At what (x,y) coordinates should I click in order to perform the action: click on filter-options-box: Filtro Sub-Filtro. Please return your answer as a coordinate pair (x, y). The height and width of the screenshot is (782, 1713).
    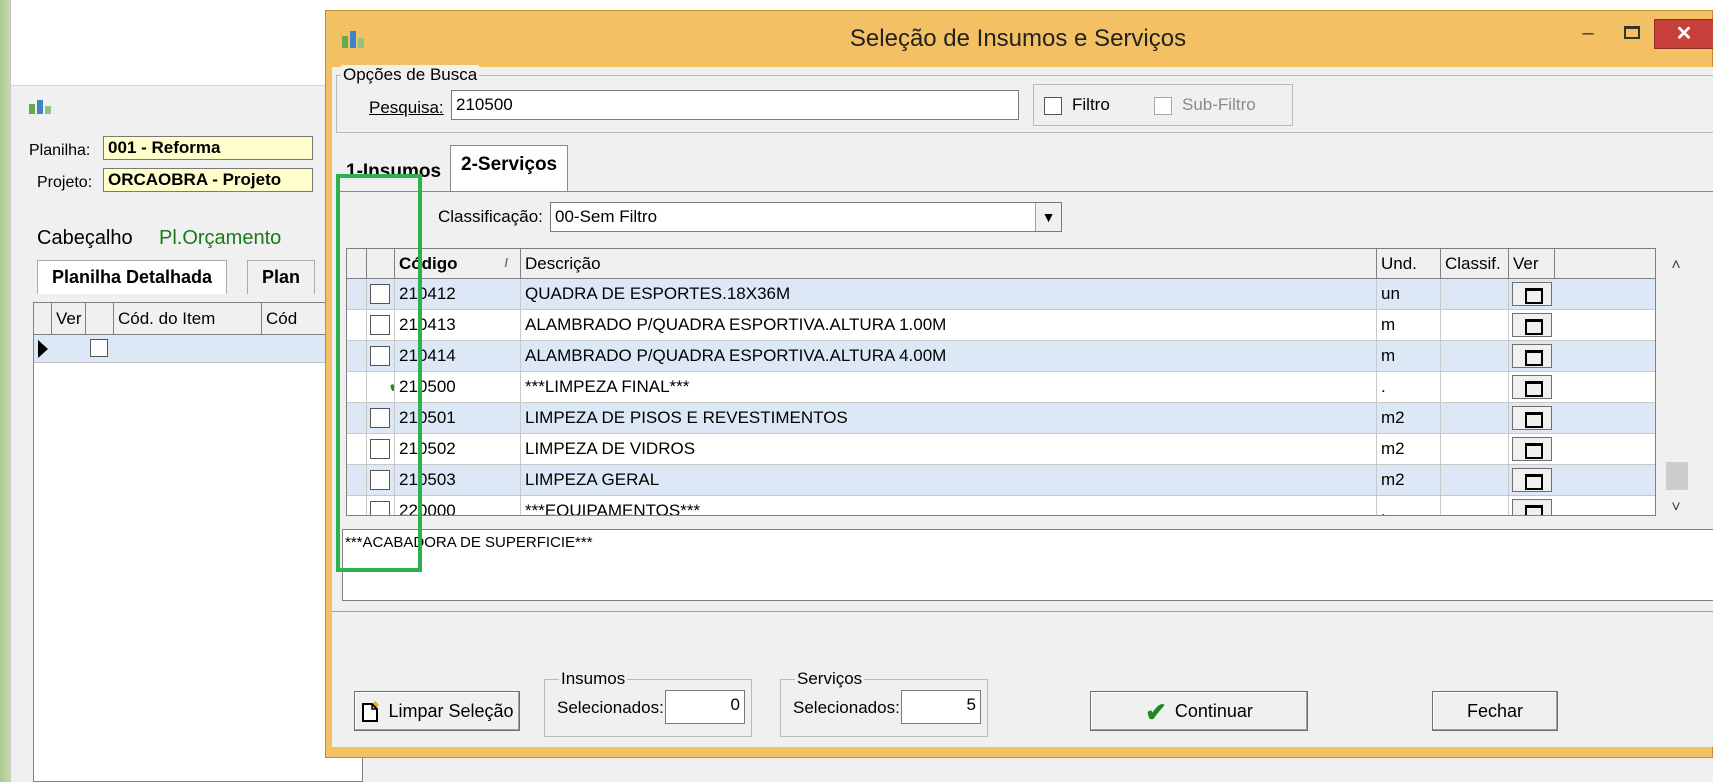
    Looking at the image, I should click on (1163, 105).